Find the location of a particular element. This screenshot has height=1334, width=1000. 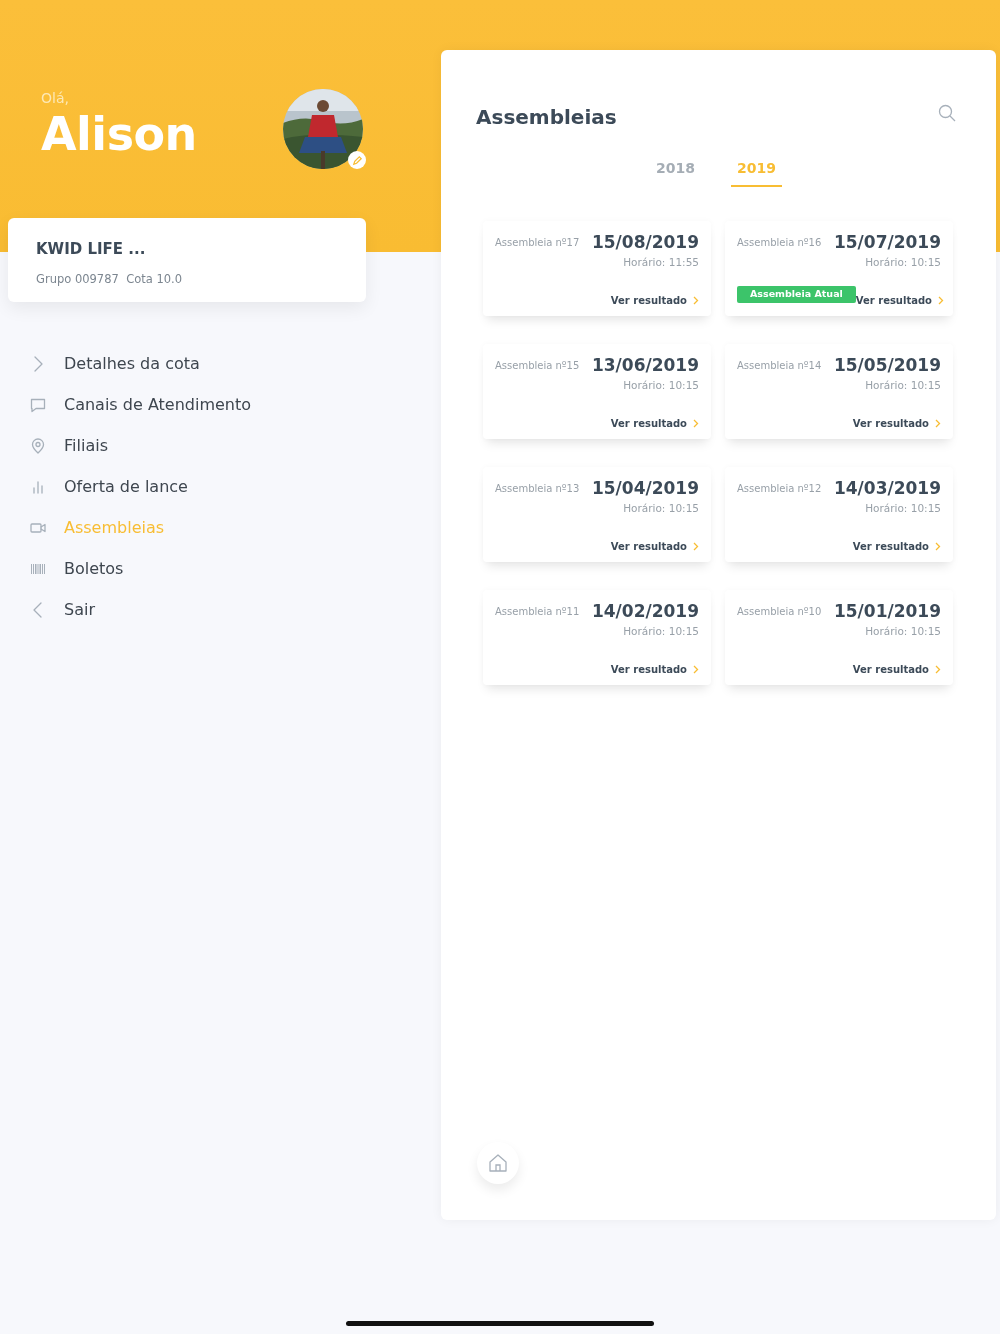

menu-item: Canais de Atendimento is located at coordinates (141, 405).